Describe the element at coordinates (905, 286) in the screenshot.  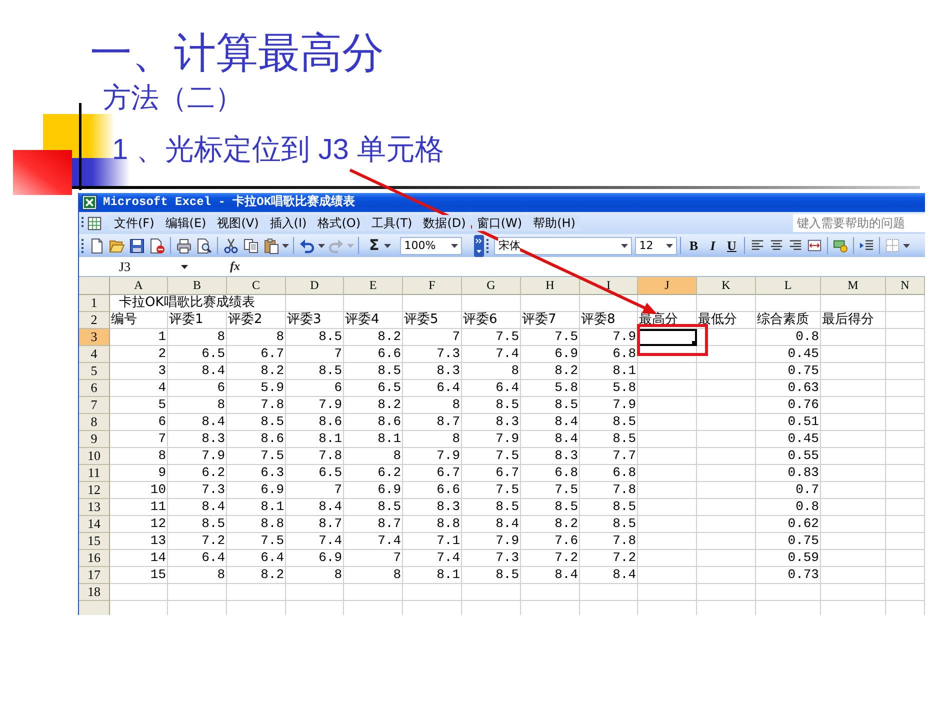
I see `column-header: N` at that location.